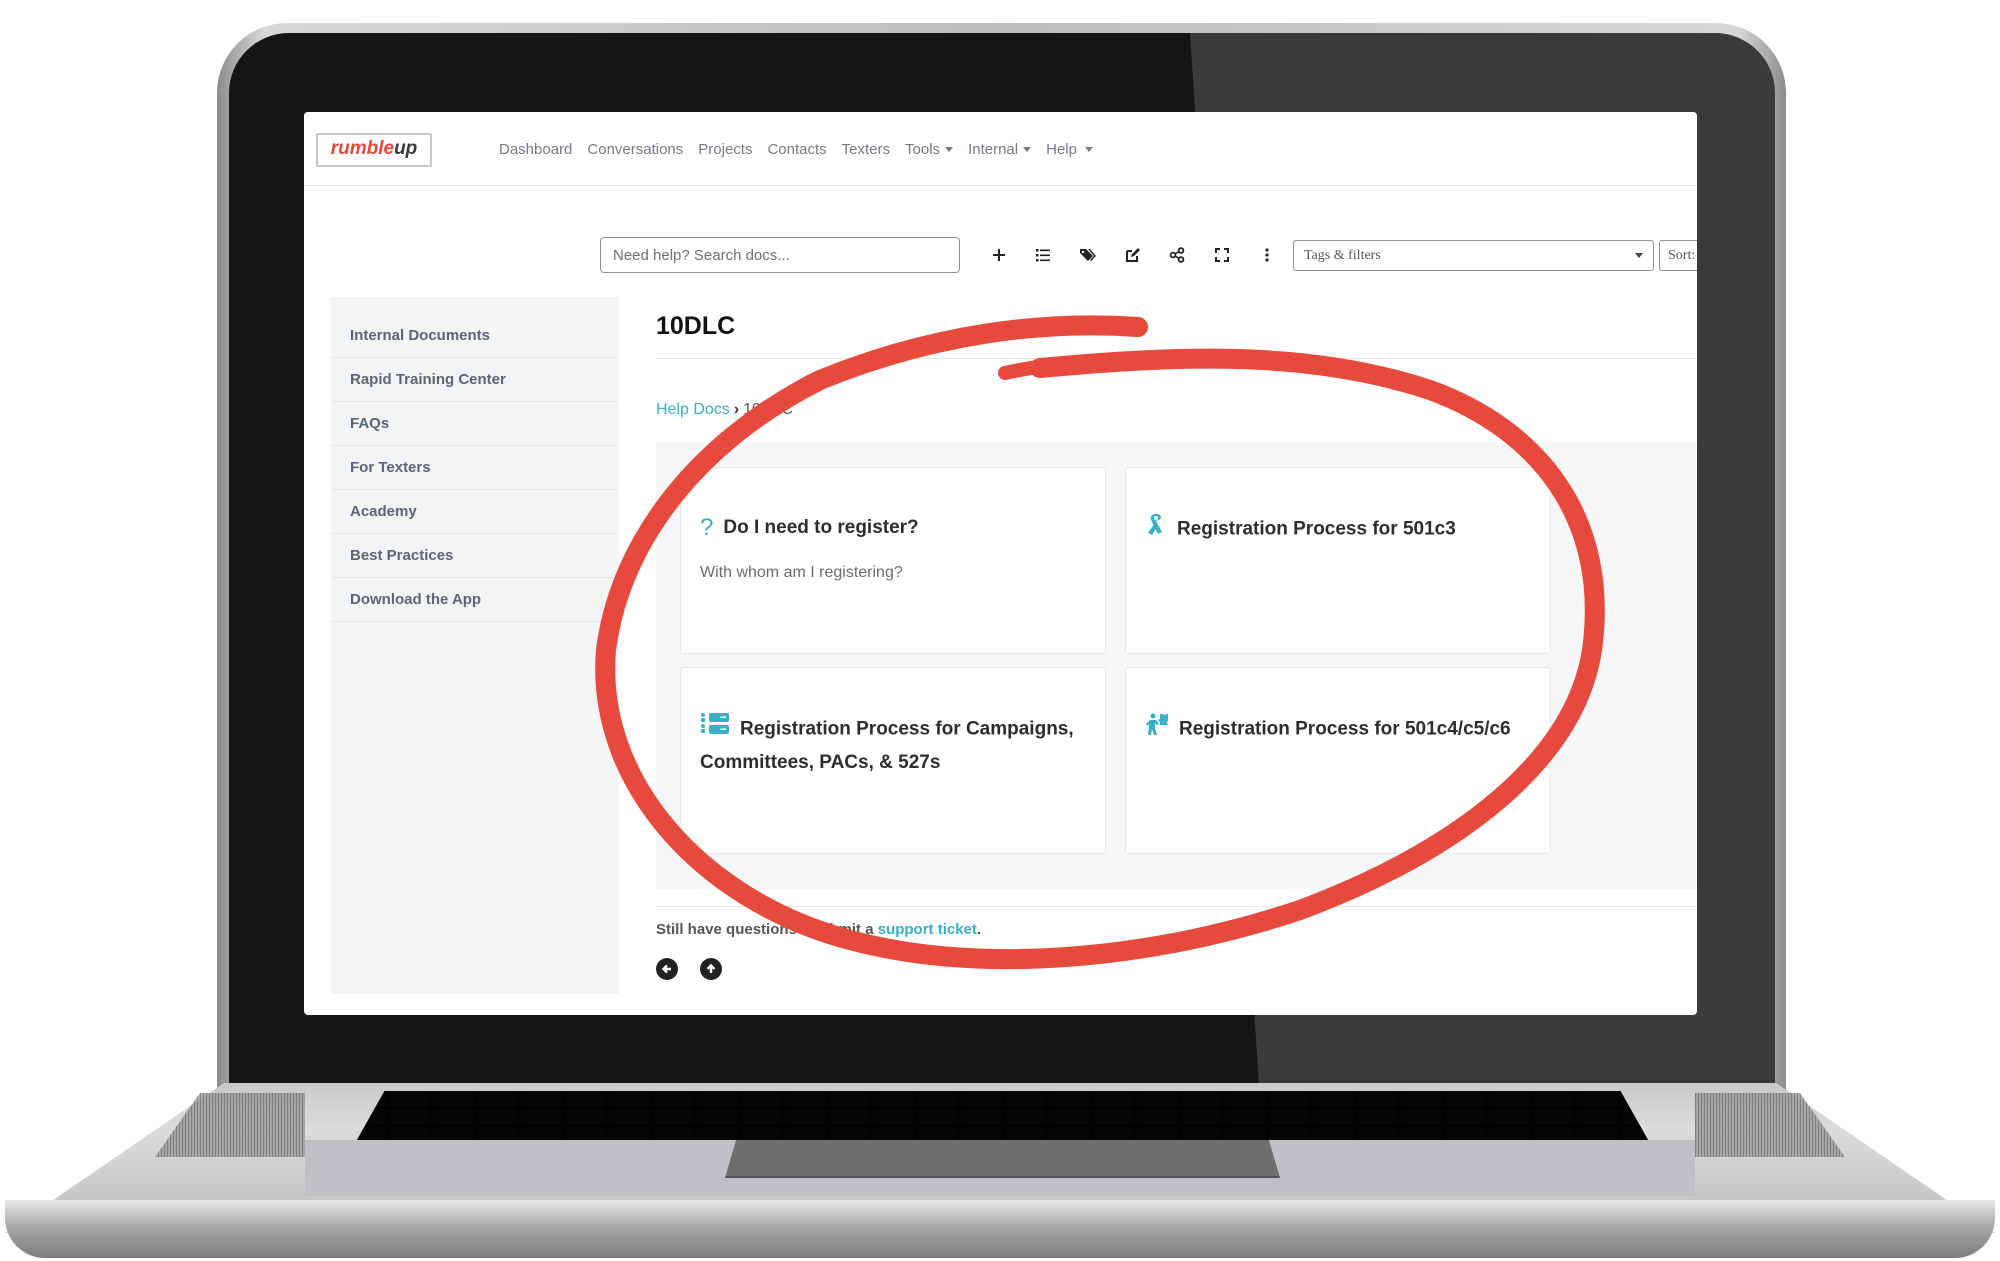  I want to click on sort-select: Sort:, so click(1678, 255).